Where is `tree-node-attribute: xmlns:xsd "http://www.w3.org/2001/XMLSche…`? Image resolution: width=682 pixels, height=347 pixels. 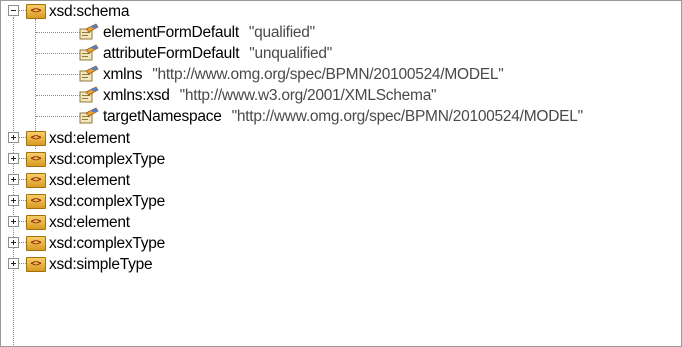 tree-node-attribute: xmlns:xsd "http://www.w3.org/2001/XMLSche… is located at coordinates (341, 95).